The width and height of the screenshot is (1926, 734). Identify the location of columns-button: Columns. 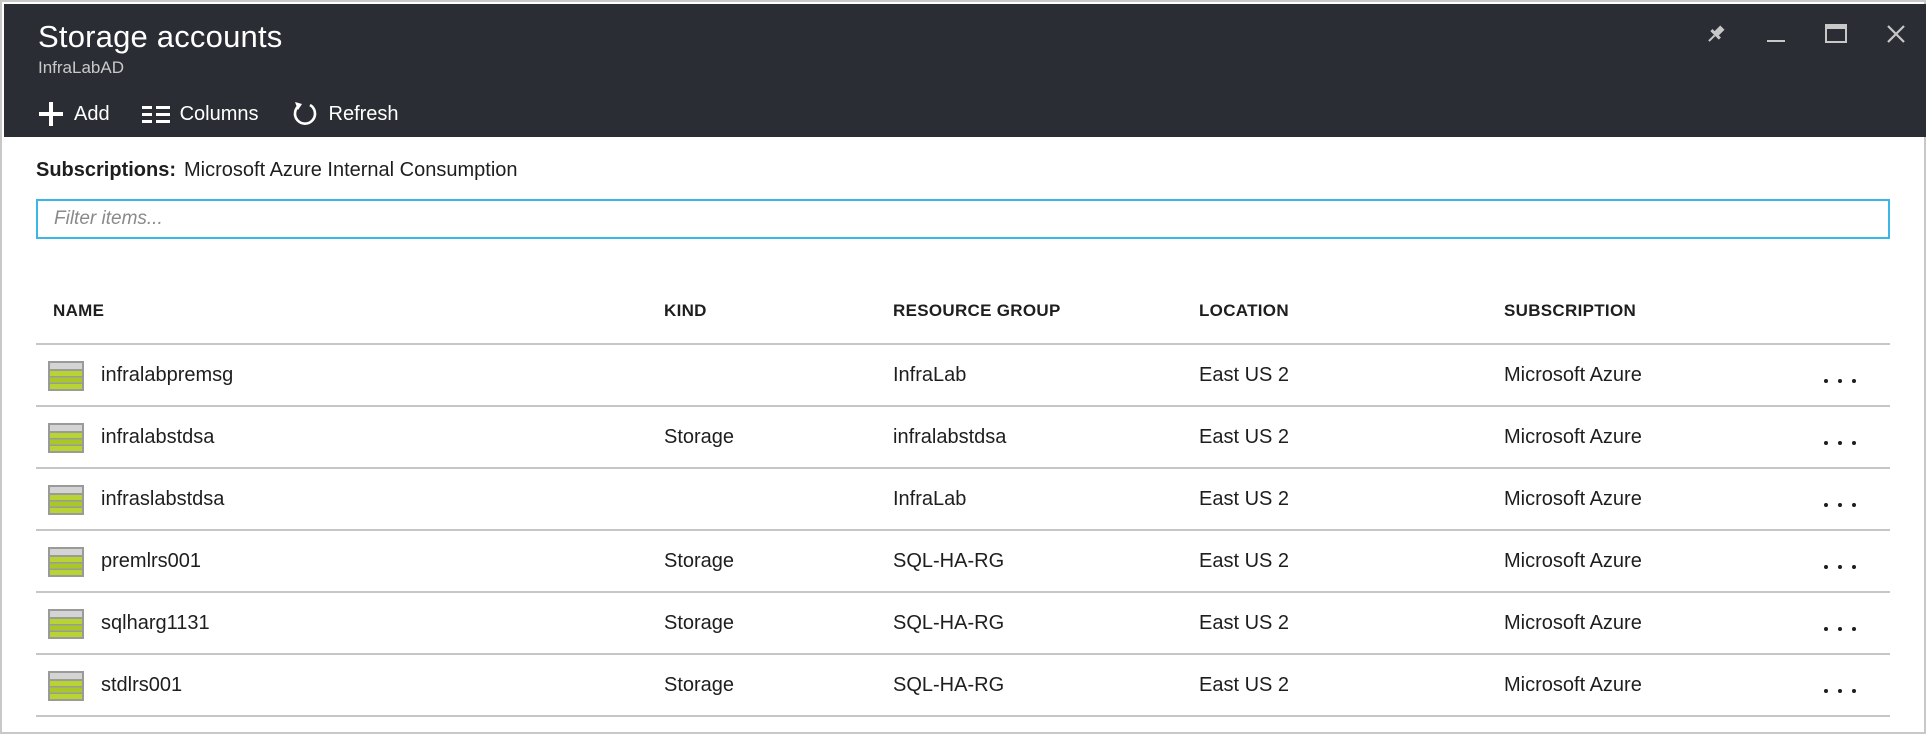
(200, 114).